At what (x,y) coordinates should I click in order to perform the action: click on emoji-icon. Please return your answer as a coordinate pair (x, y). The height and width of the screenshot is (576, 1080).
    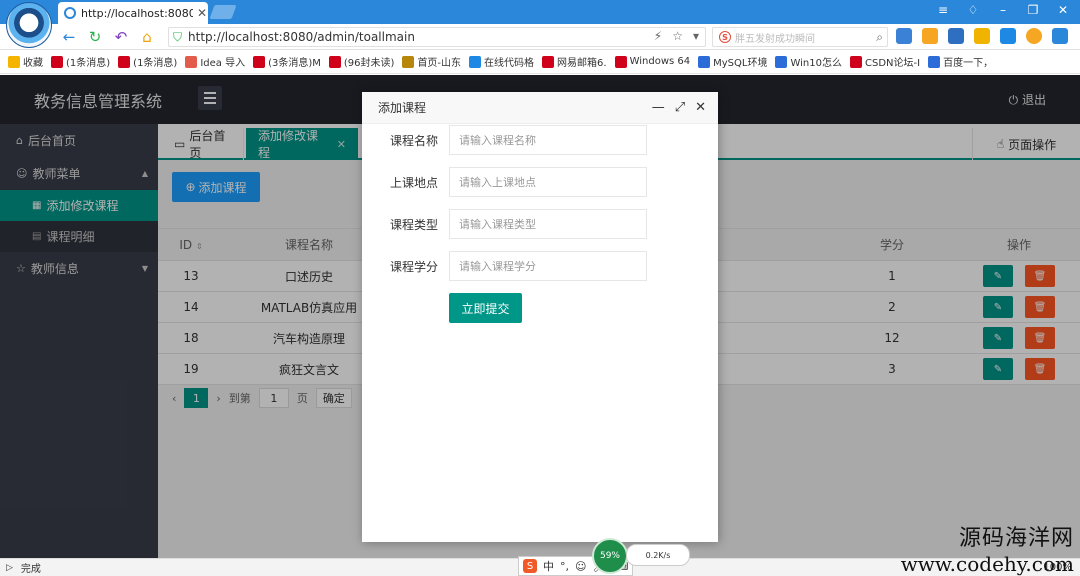
    Looking at the image, I should click on (1034, 36).